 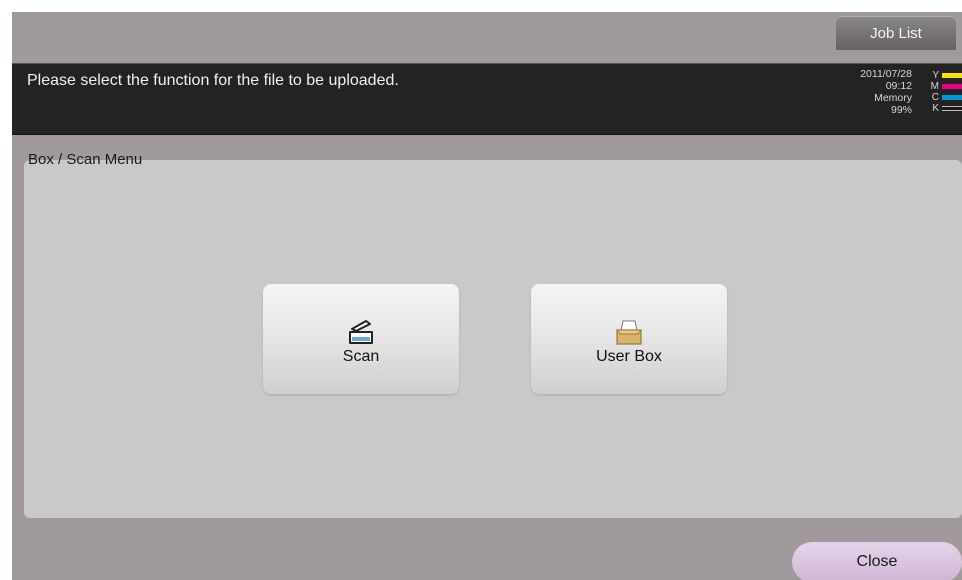 I want to click on user-box-button: User Box, so click(x=629, y=339).